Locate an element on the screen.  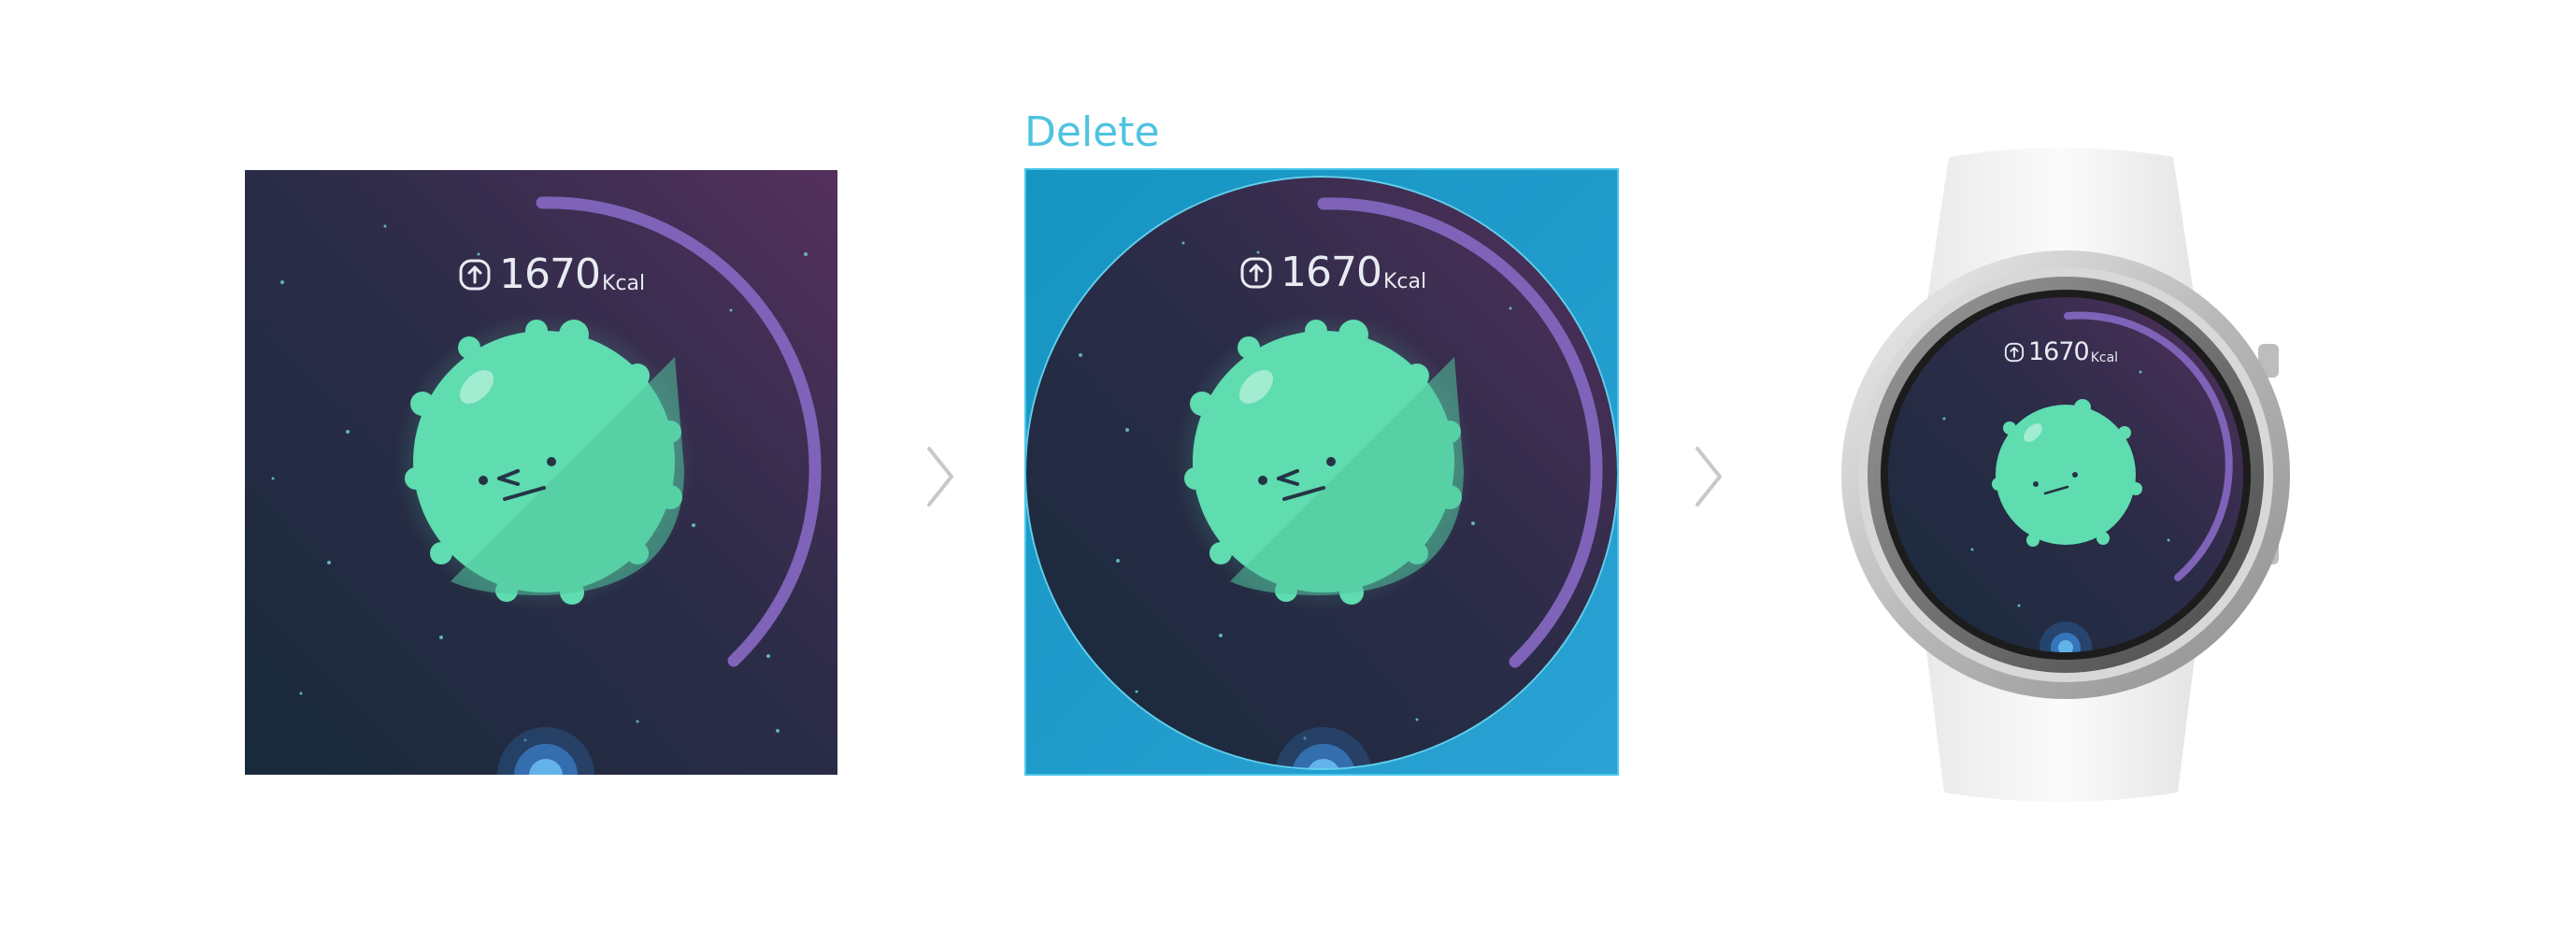
watch-art is located at coordinates (2065, 475).